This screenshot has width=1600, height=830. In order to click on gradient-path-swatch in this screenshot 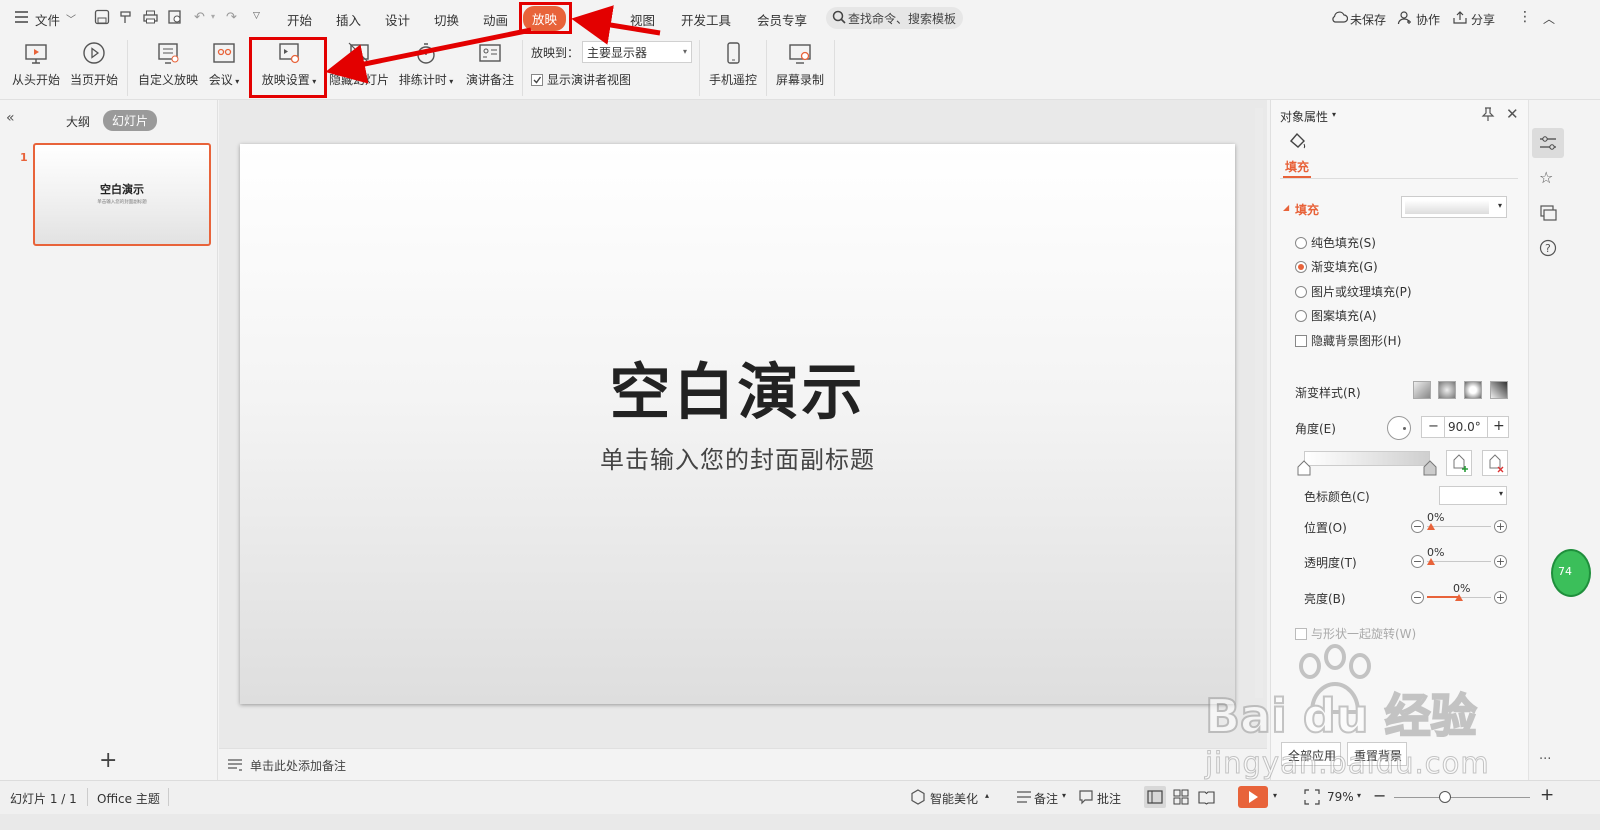, I will do `click(1499, 390)`.